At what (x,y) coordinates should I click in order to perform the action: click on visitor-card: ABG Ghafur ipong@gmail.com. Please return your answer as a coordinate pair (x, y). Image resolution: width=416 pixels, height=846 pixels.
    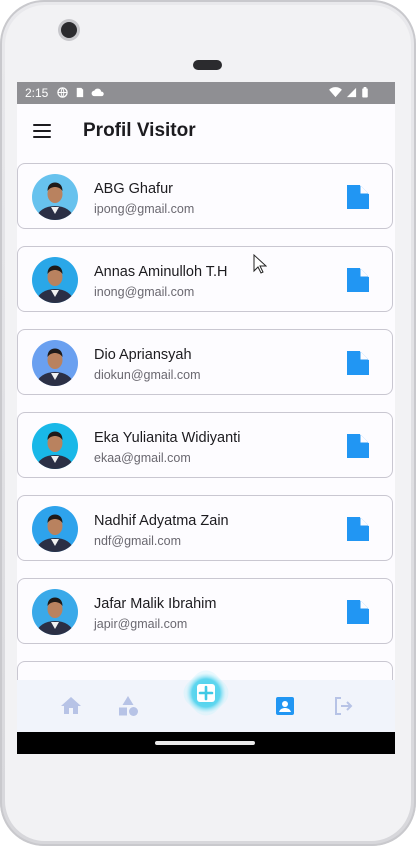
    Looking at the image, I should click on (205, 196).